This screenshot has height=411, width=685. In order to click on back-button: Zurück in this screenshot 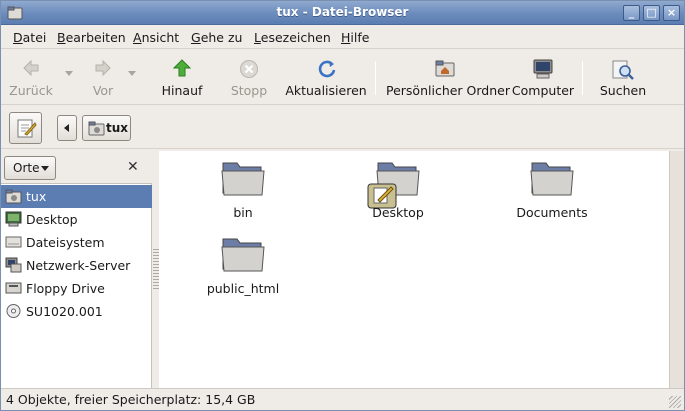, I will do `click(31, 76)`.